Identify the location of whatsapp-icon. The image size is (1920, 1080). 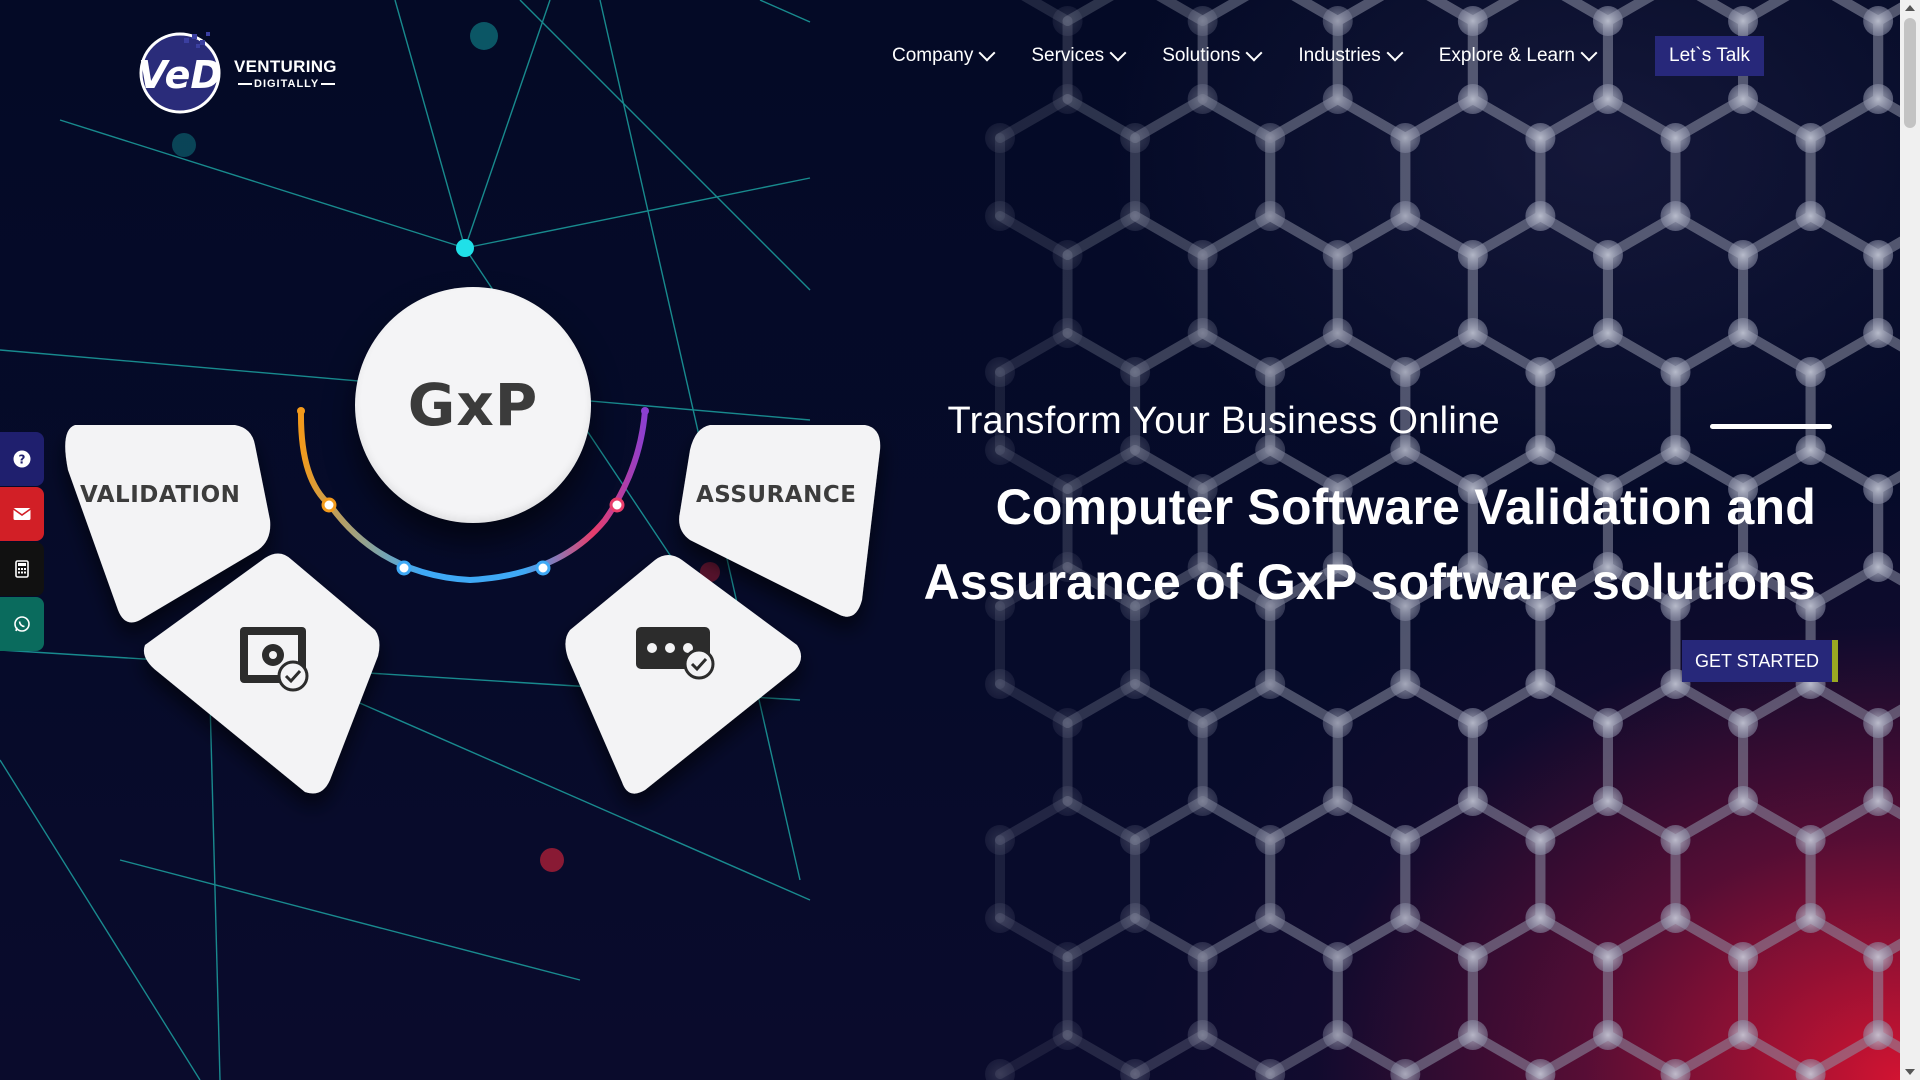
(22, 624).